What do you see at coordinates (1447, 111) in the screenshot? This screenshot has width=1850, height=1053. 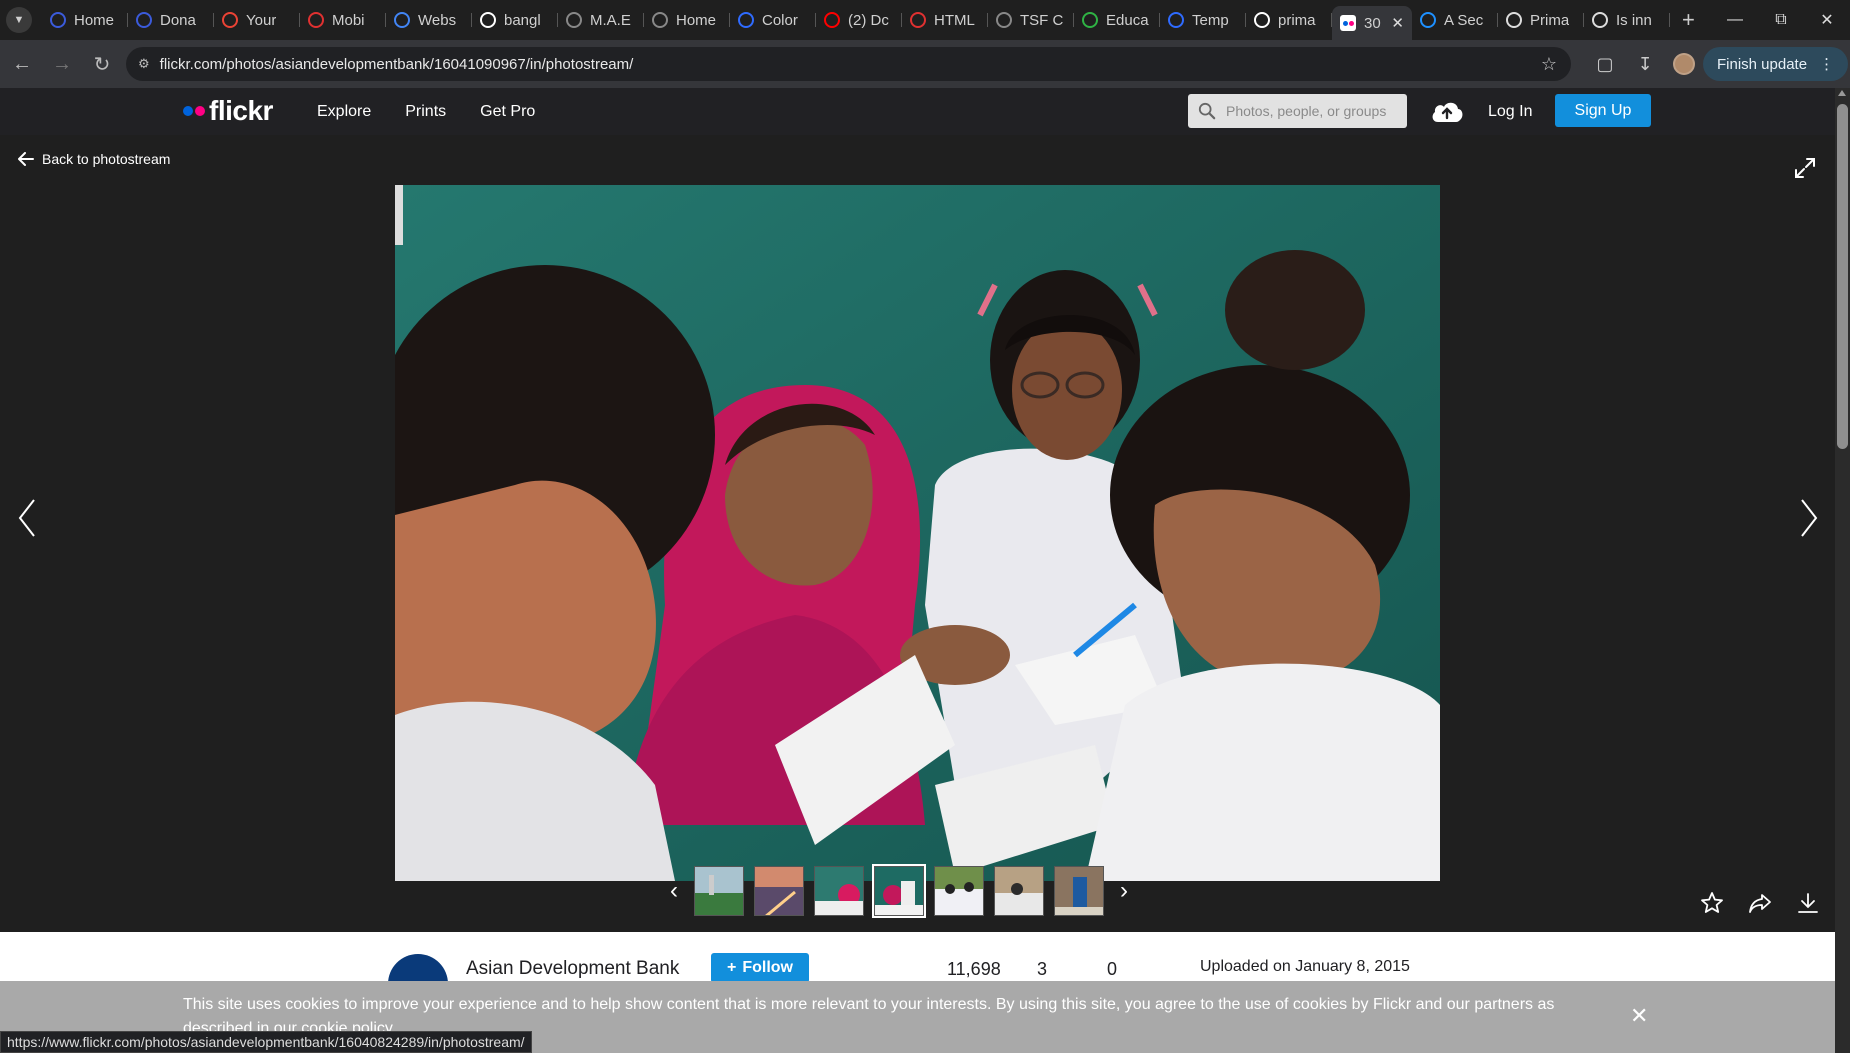 I see `upload-cloud-icon` at bounding box center [1447, 111].